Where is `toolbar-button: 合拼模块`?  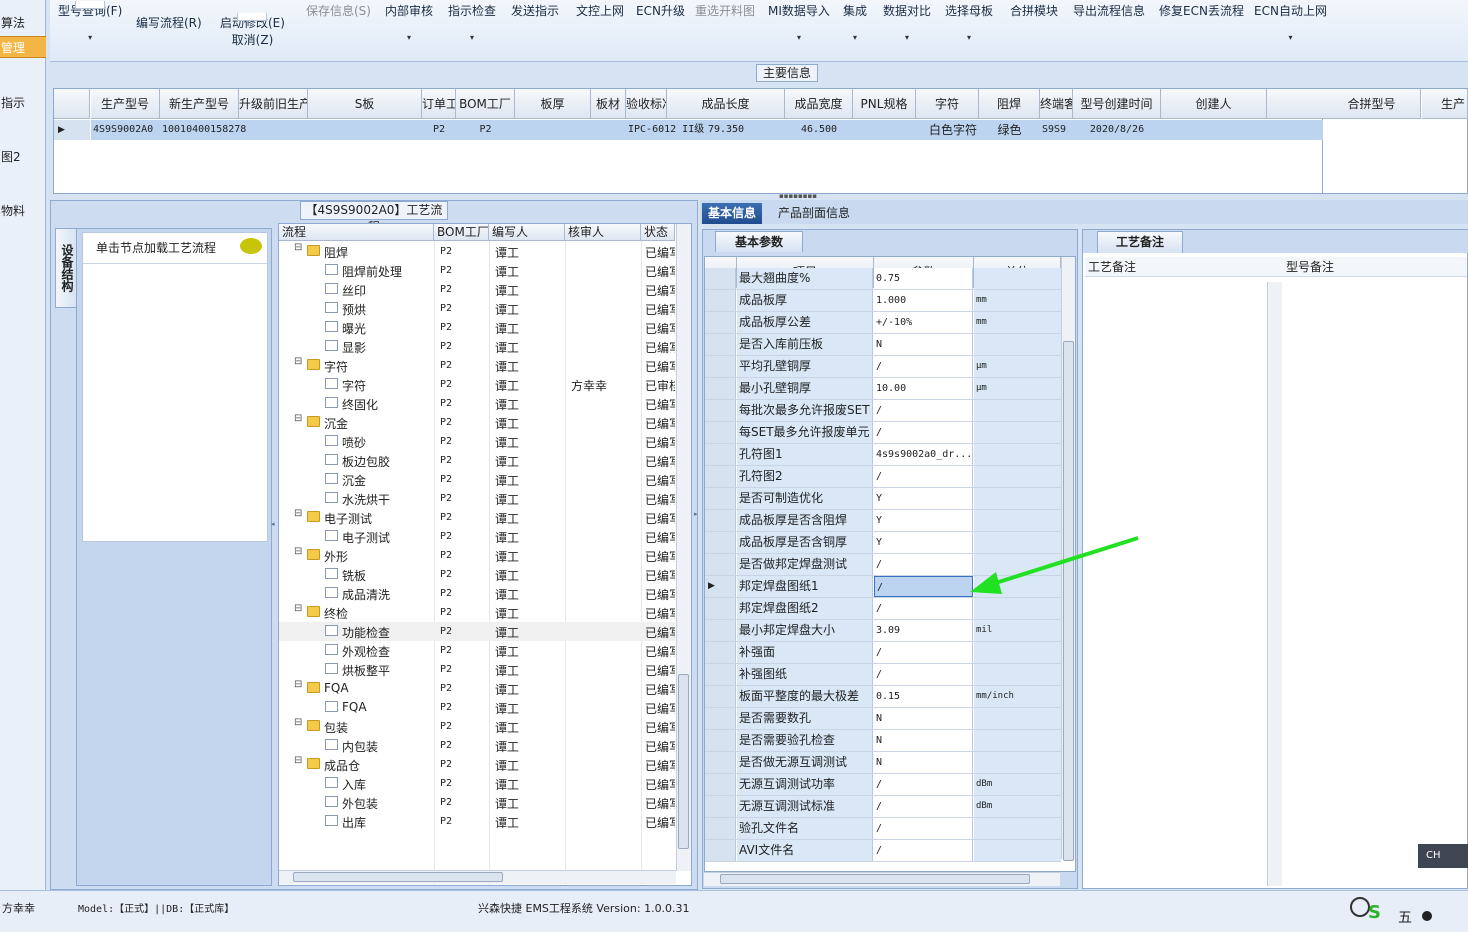 toolbar-button: 合拼模块 is located at coordinates (1034, 10).